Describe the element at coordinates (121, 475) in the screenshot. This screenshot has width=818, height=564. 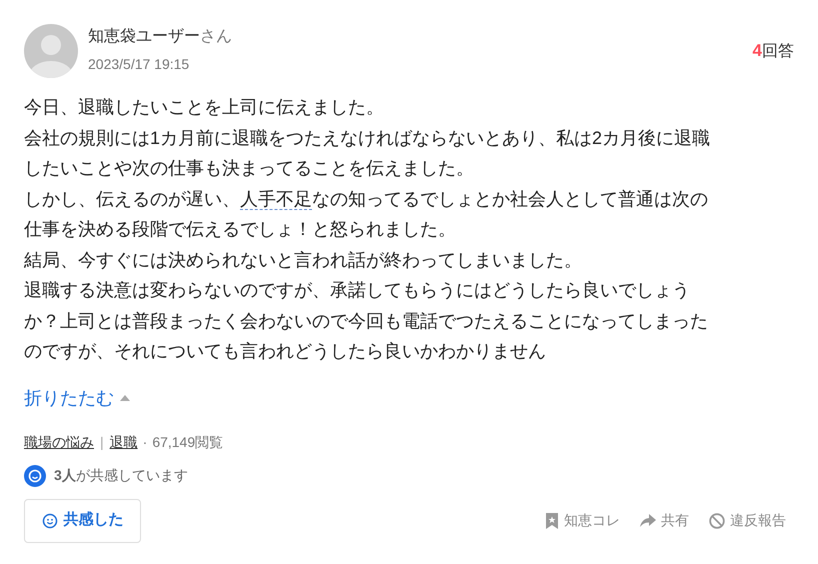
I see `empathy-summary: 3人が共感しています` at that location.